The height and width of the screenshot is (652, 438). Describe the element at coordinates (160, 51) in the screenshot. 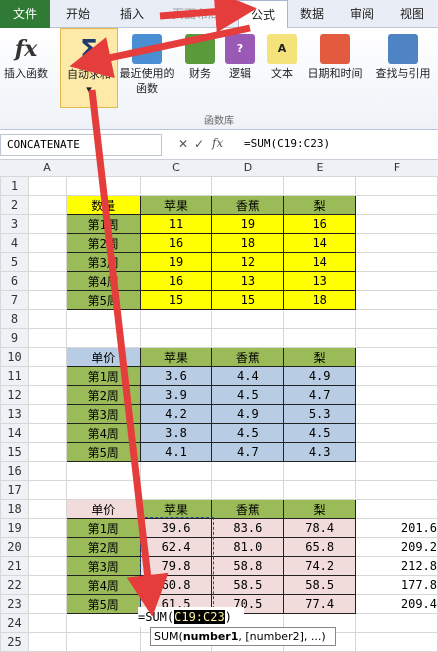

I see `arrow-to-autosum` at that location.